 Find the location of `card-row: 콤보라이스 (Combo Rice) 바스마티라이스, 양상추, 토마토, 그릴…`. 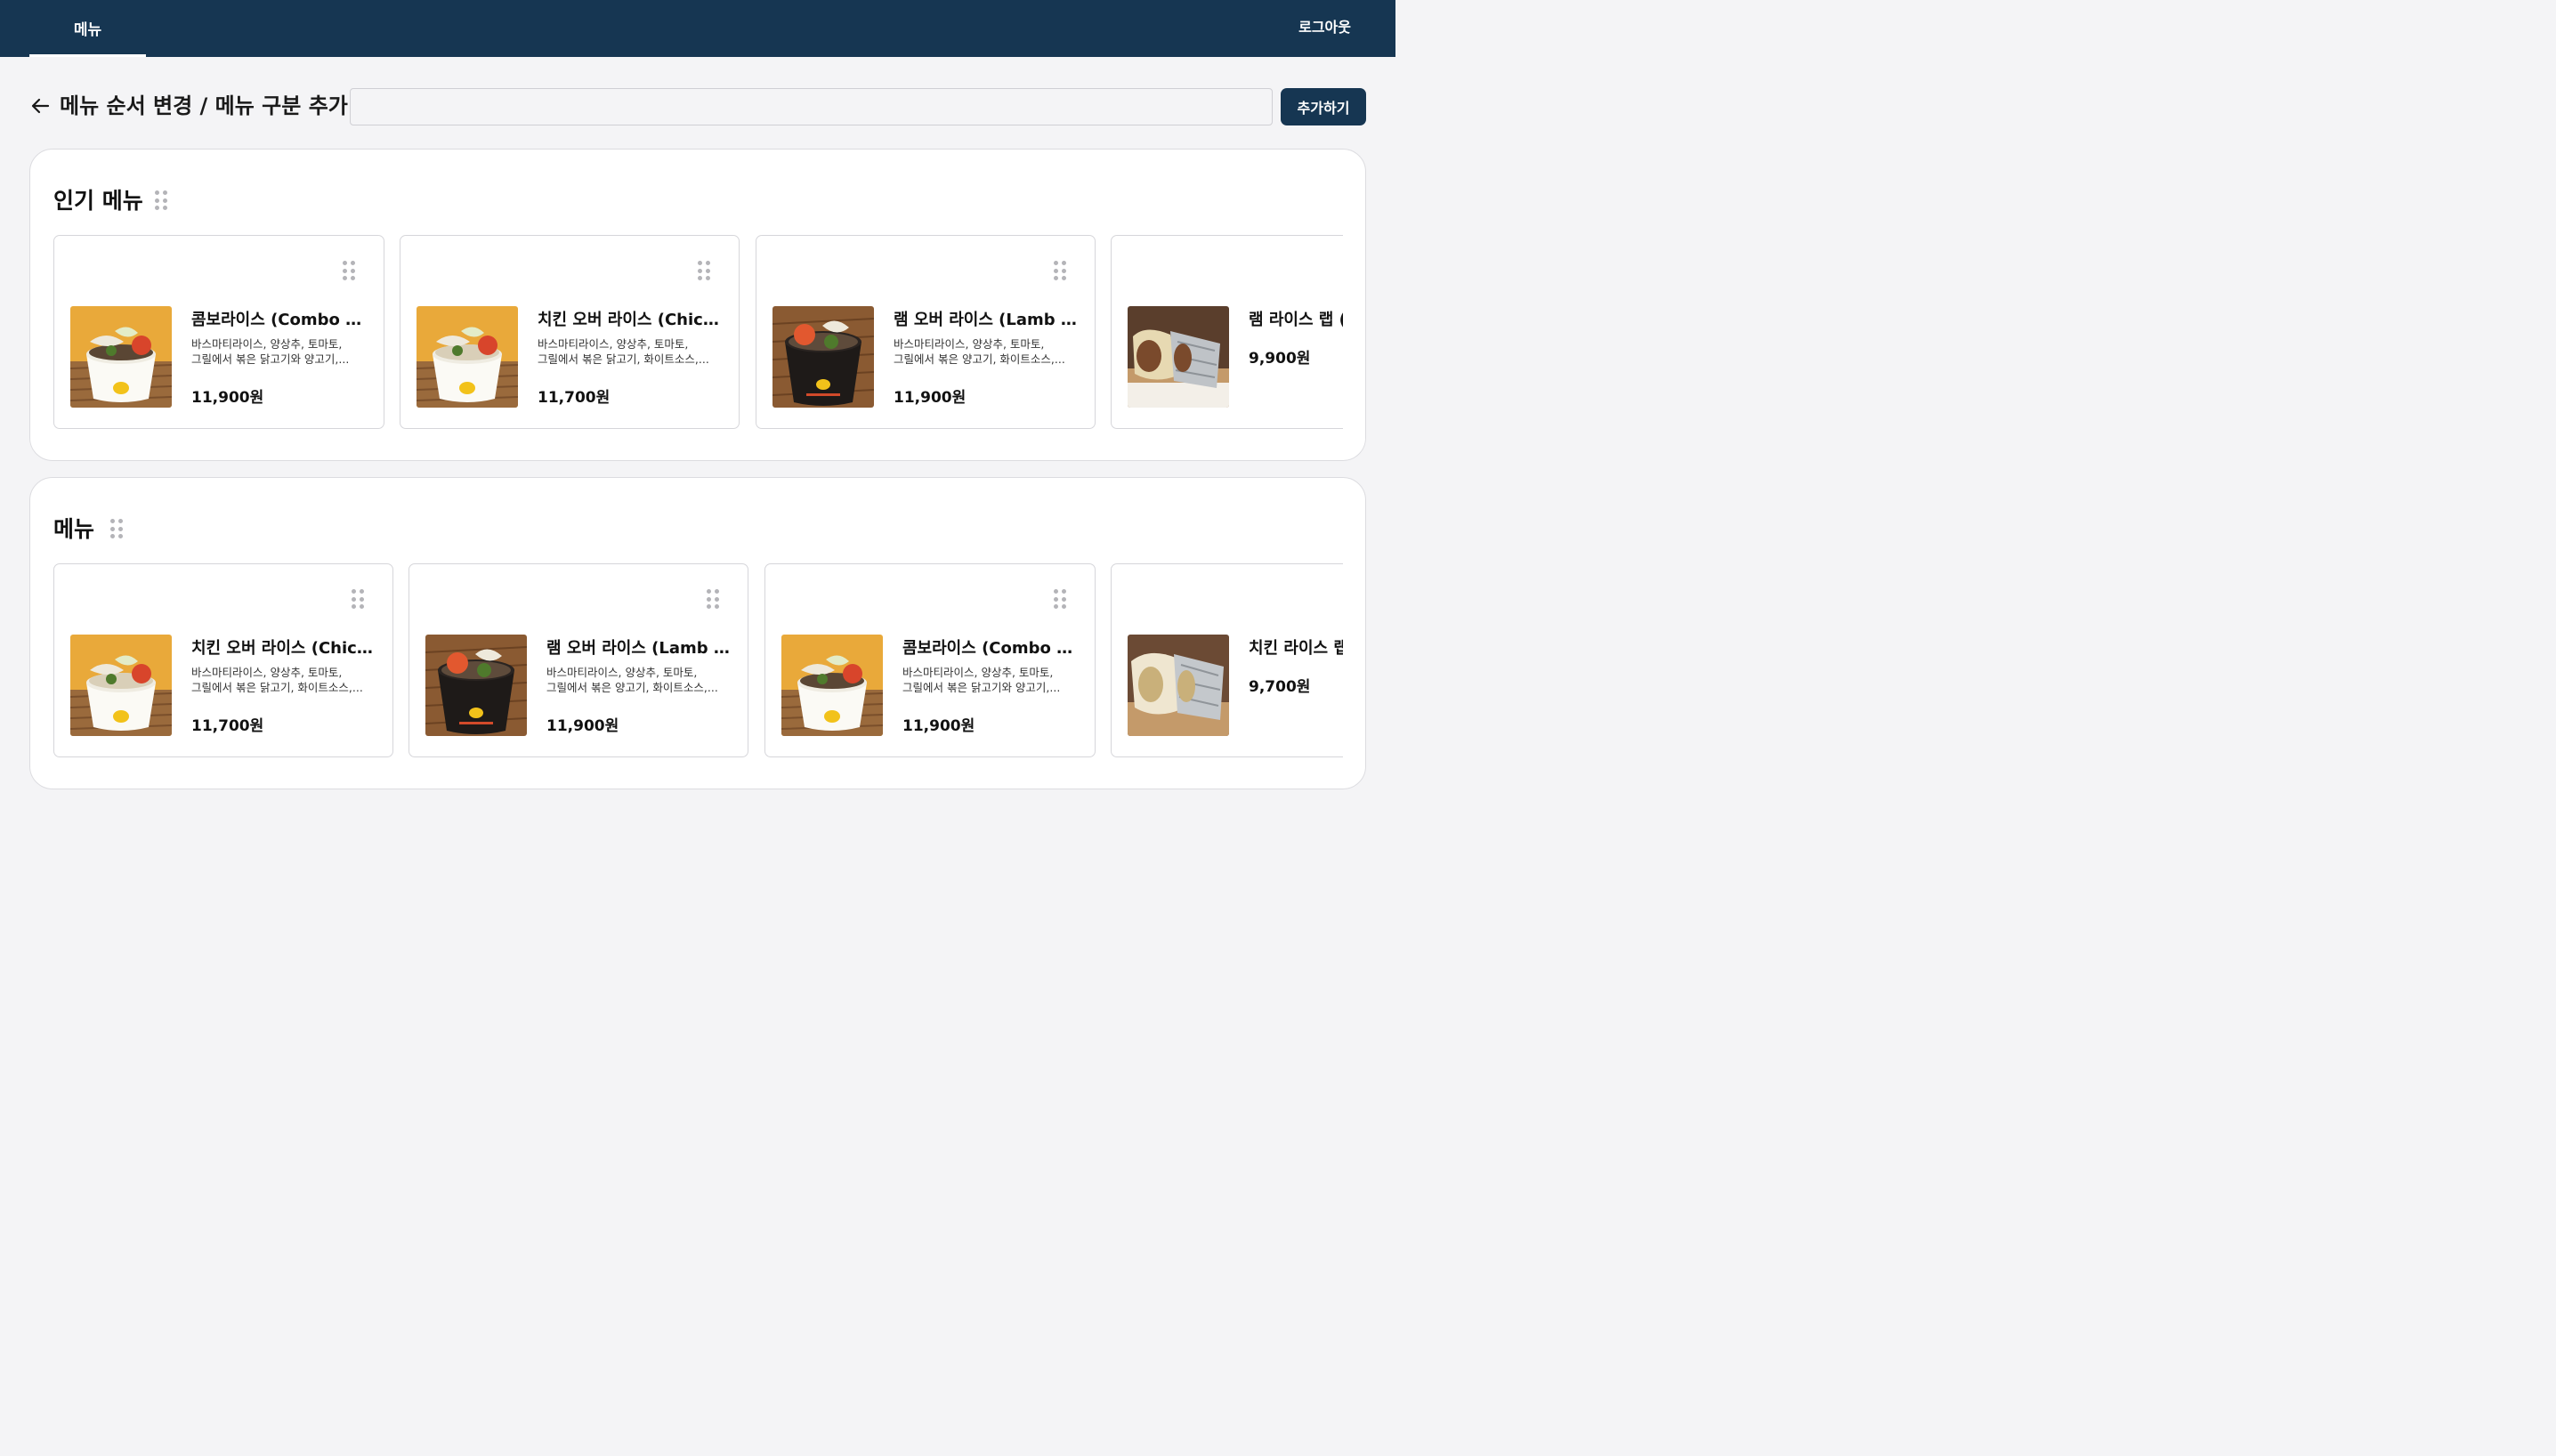

card-row: 콤보라이스 (Combo Rice) 바스마티라이스, 양상추, 토마토, 그릴… is located at coordinates (698, 333).